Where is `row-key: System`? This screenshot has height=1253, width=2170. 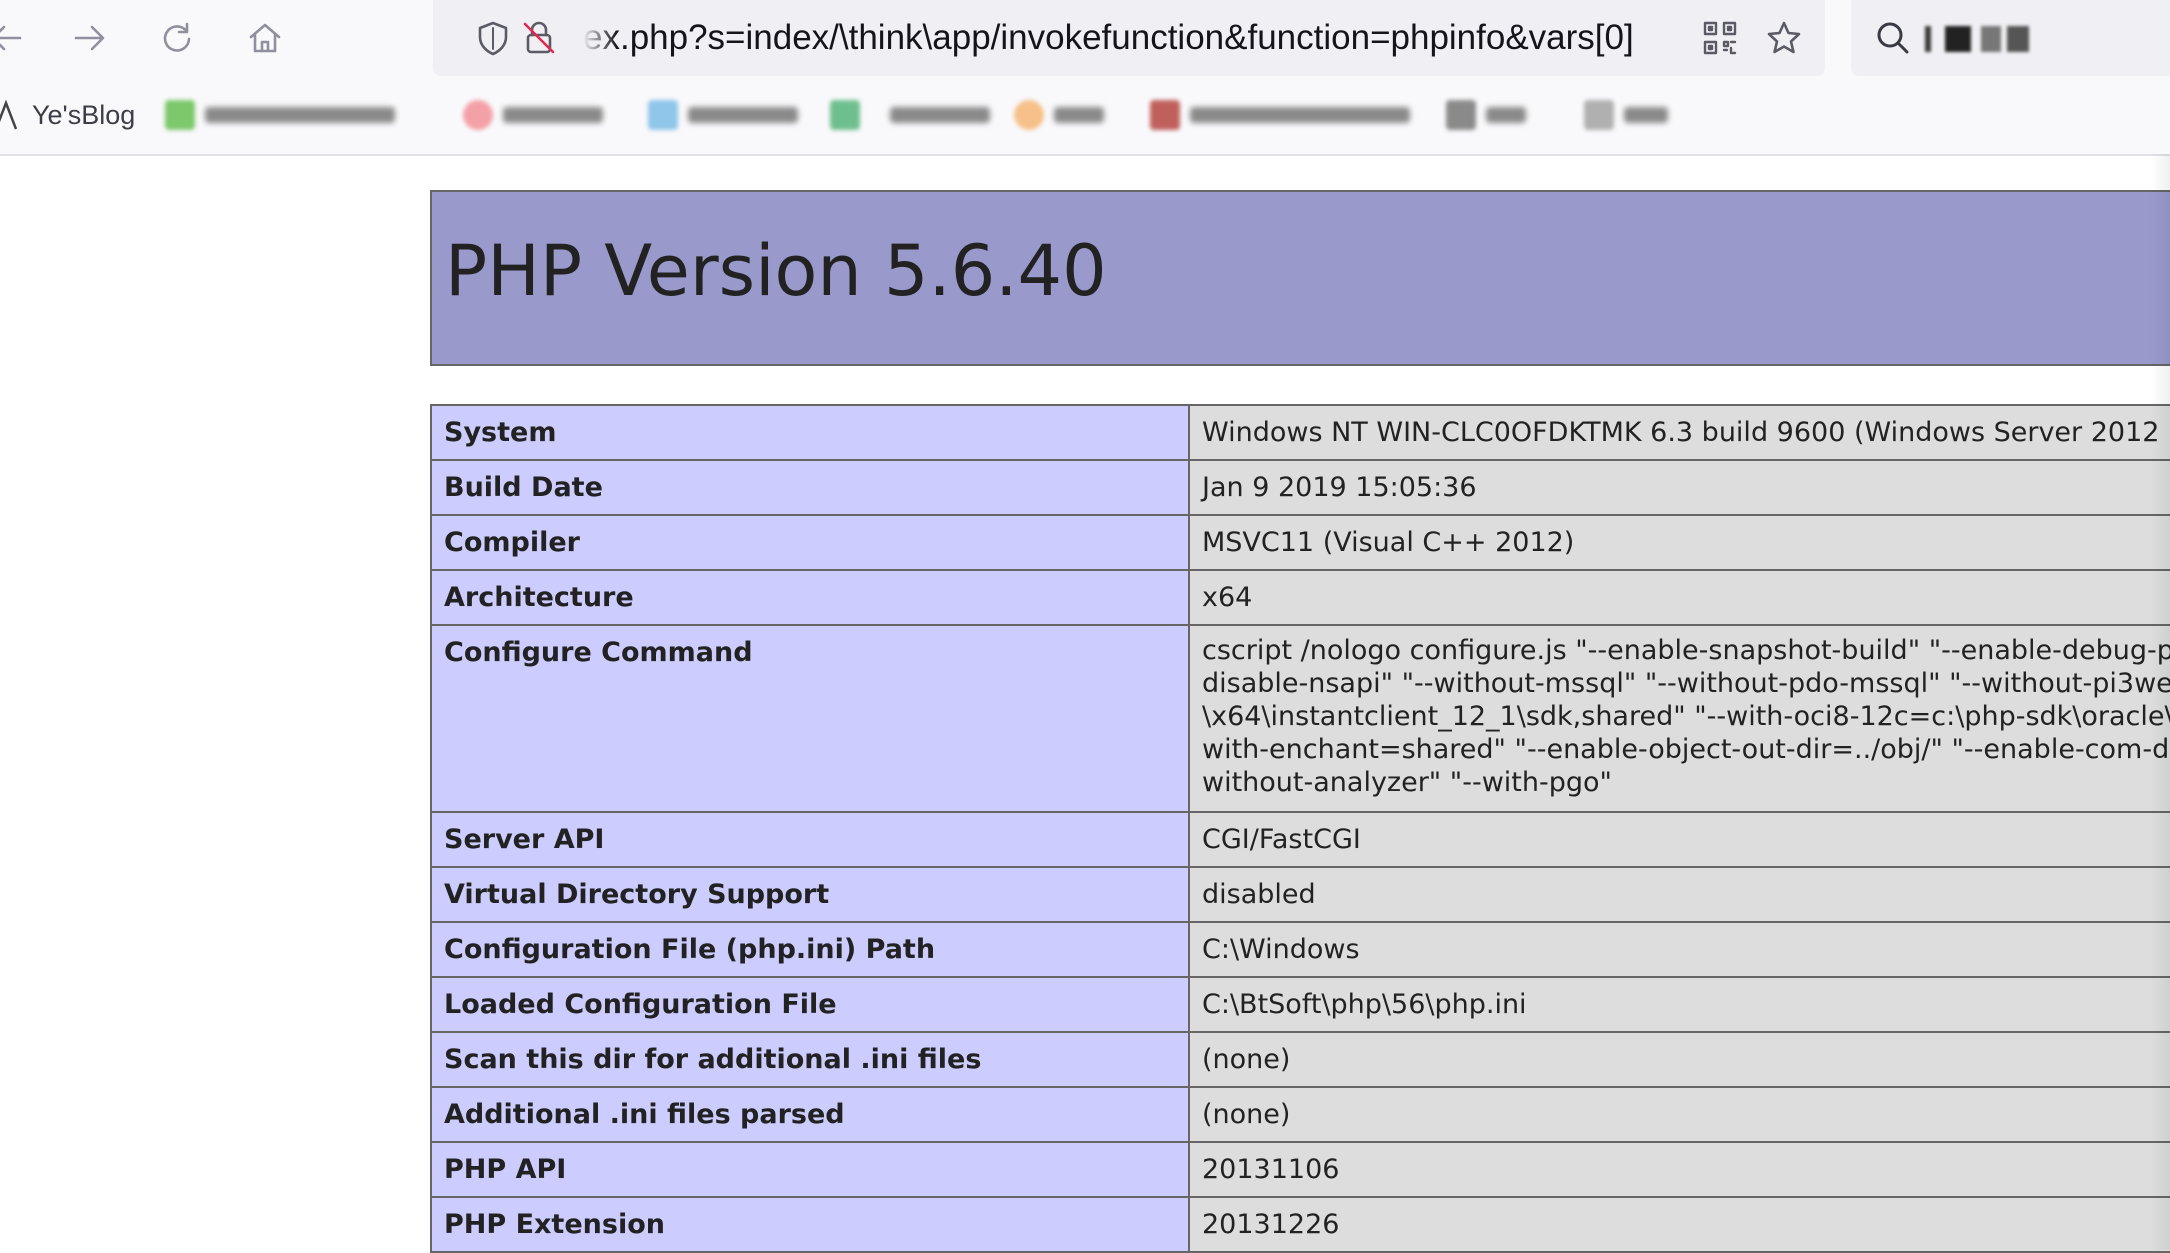
row-key: System is located at coordinates (810, 432).